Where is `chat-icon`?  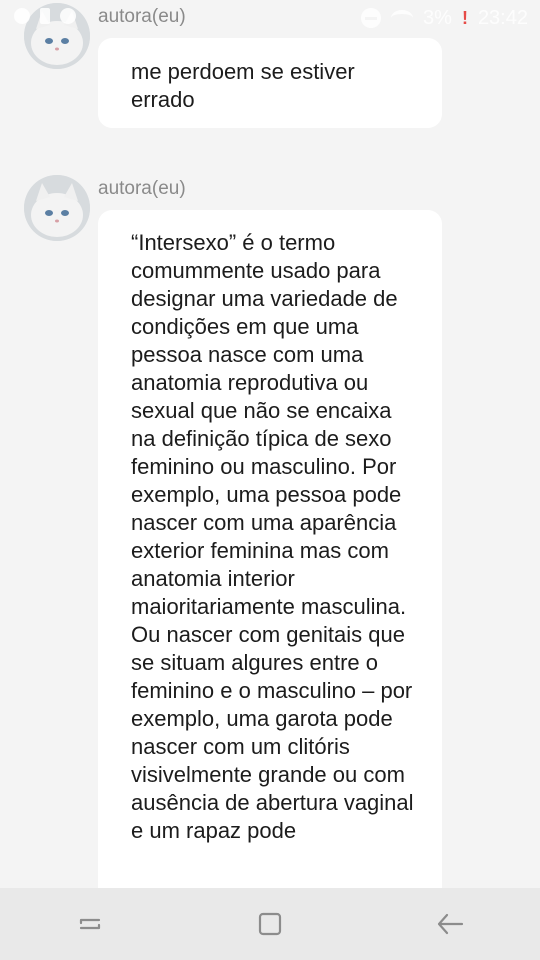 chat-icon is located at coordinates (68, 16).